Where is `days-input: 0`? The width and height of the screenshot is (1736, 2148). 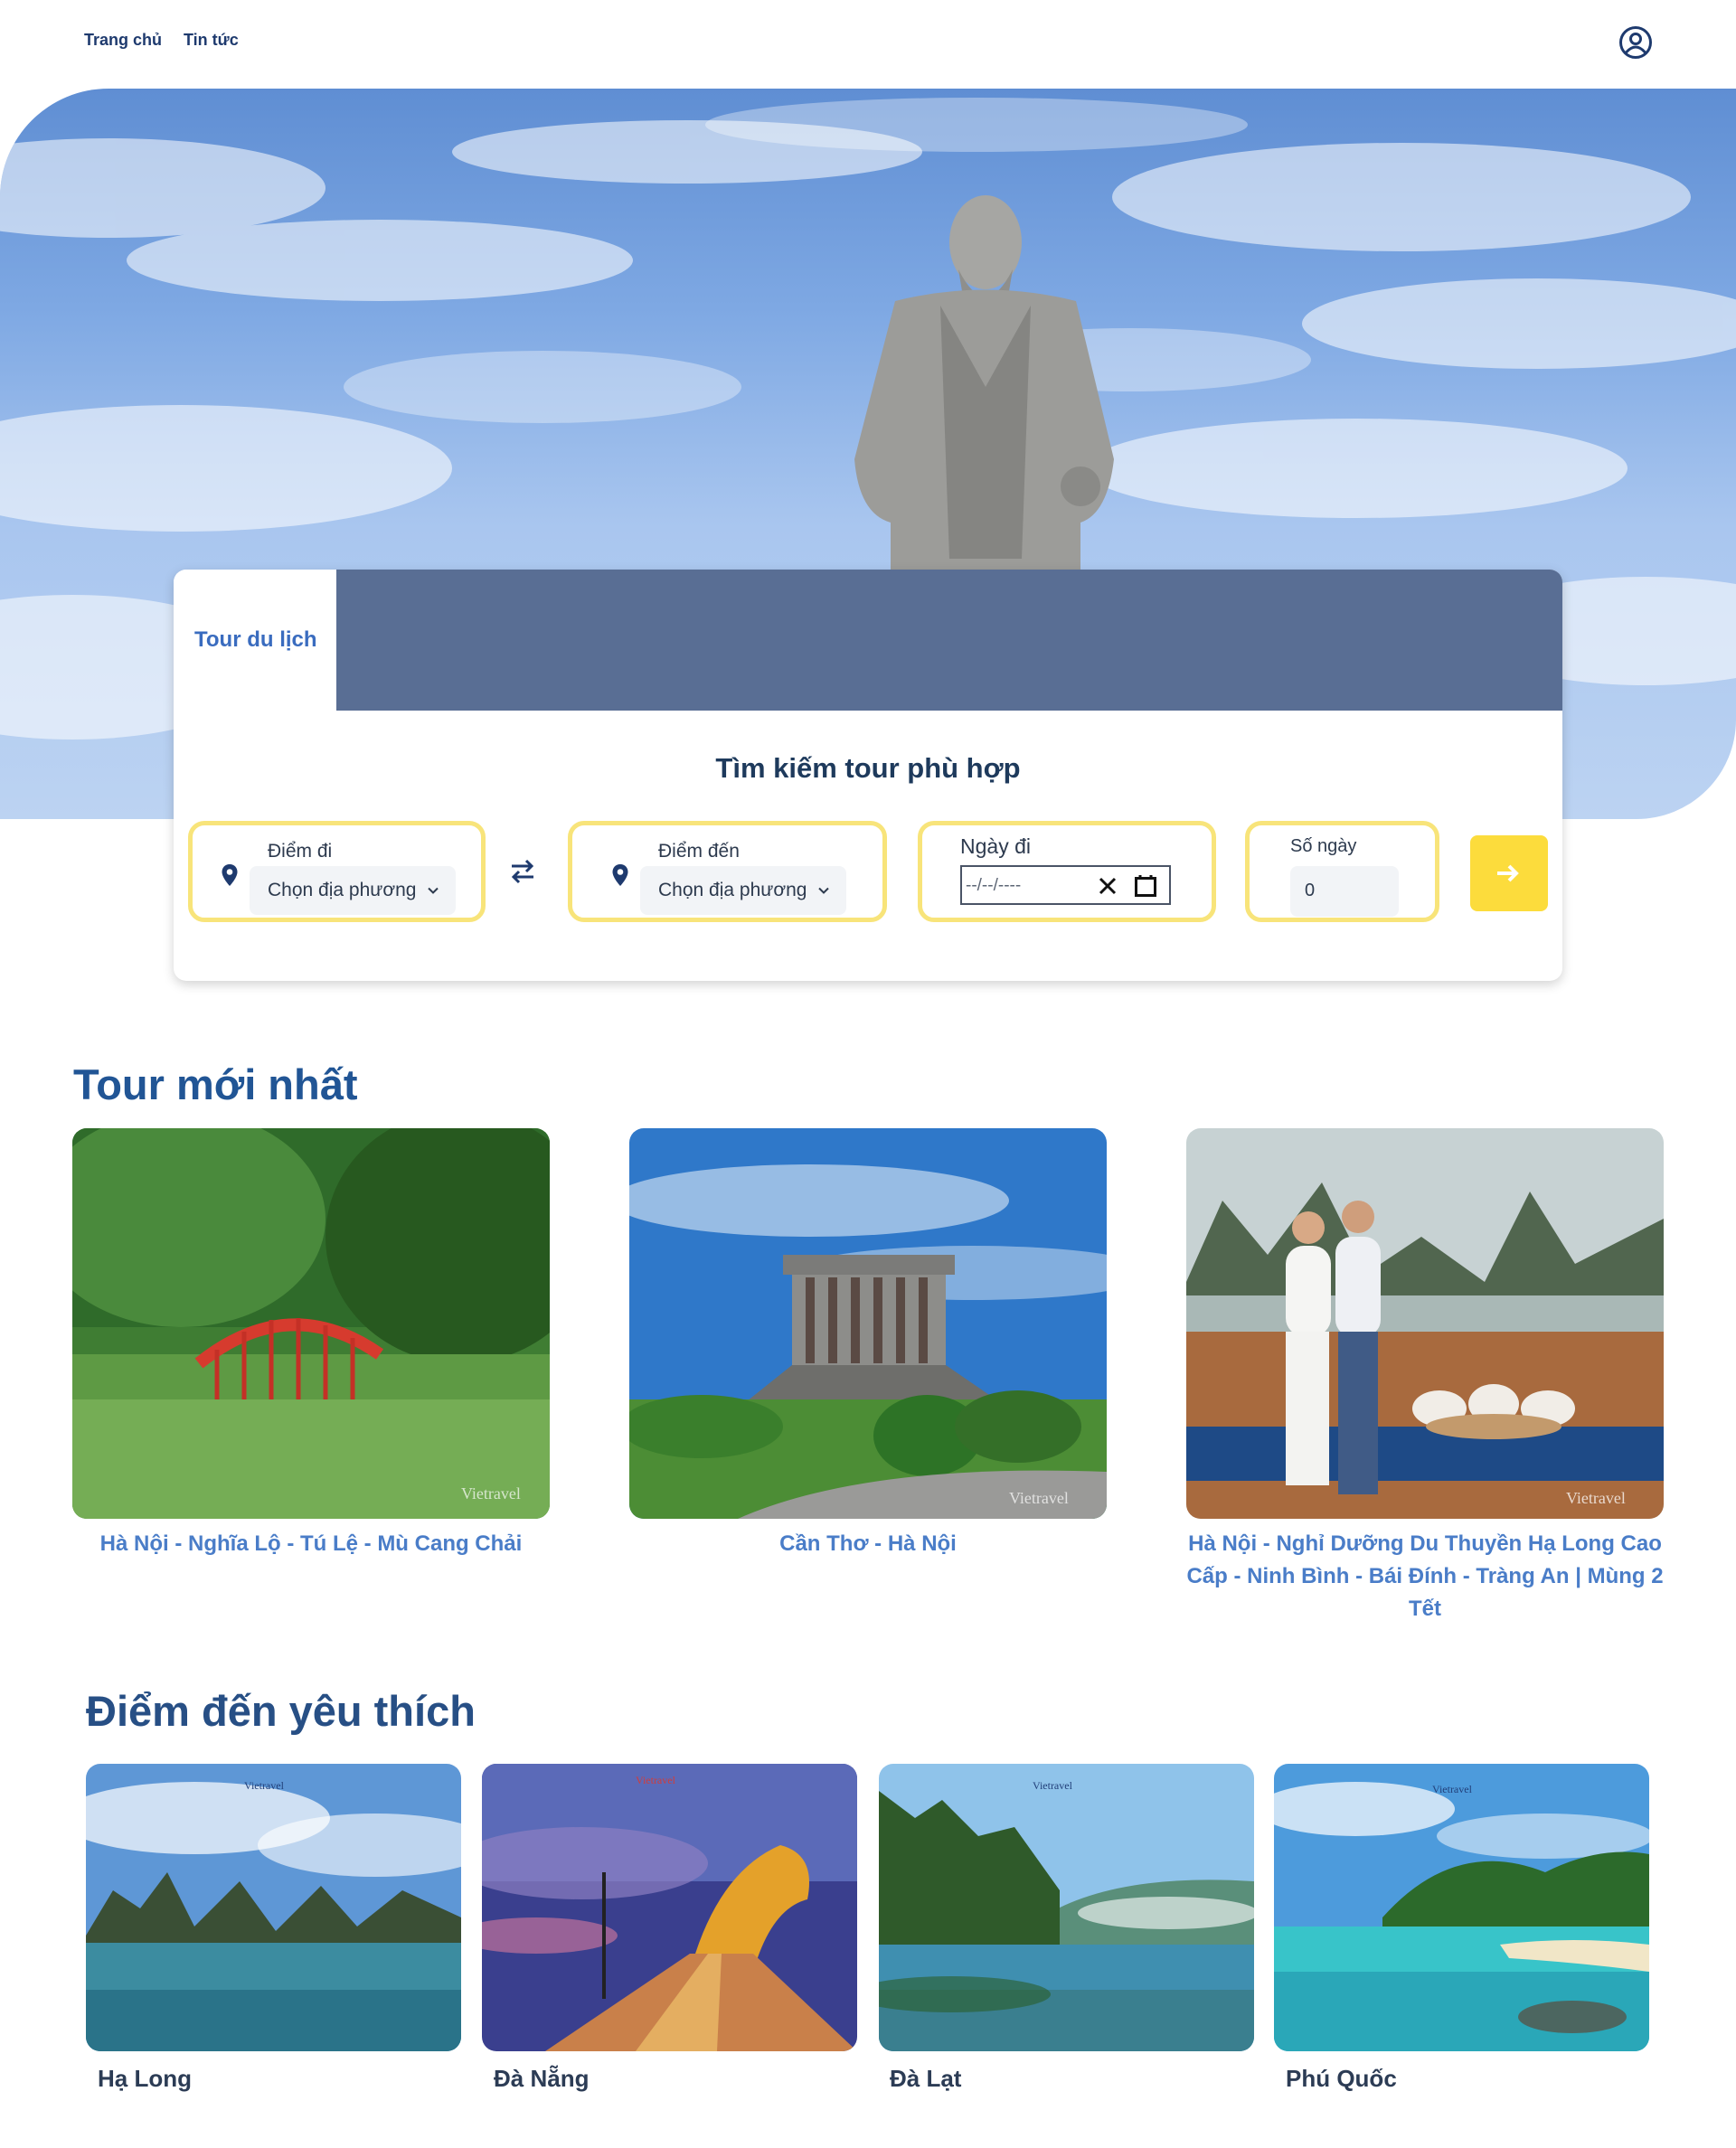
days-input: 0 is located at coordinates (1344, 891).